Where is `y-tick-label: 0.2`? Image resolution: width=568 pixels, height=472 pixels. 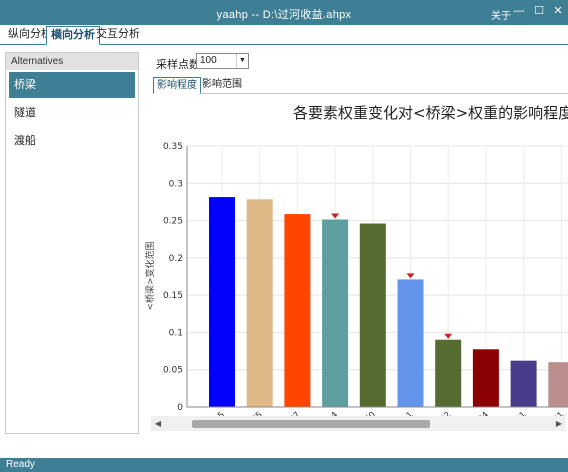 y-tick-label: 0.2 is located at coordinates (176, 259).